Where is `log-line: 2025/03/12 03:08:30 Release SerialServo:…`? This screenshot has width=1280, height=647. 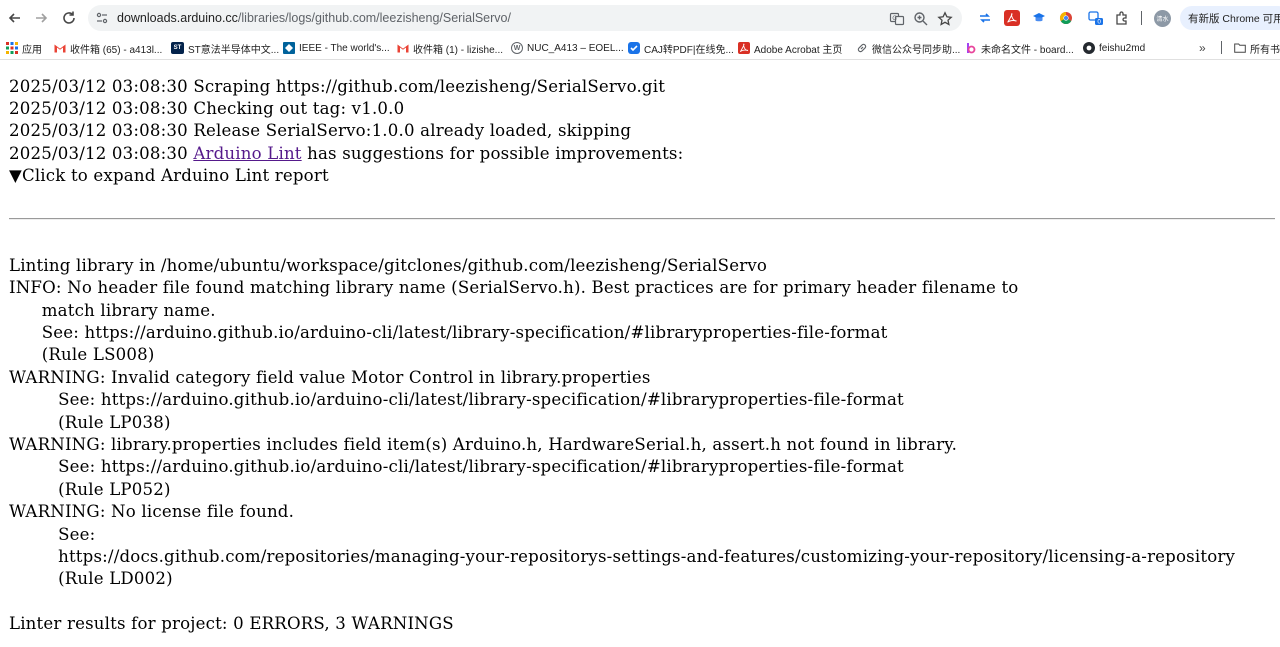 log-line: 2025/03/12 03:08:30 Release SerialServo:… is located at coordinates (320, 130).